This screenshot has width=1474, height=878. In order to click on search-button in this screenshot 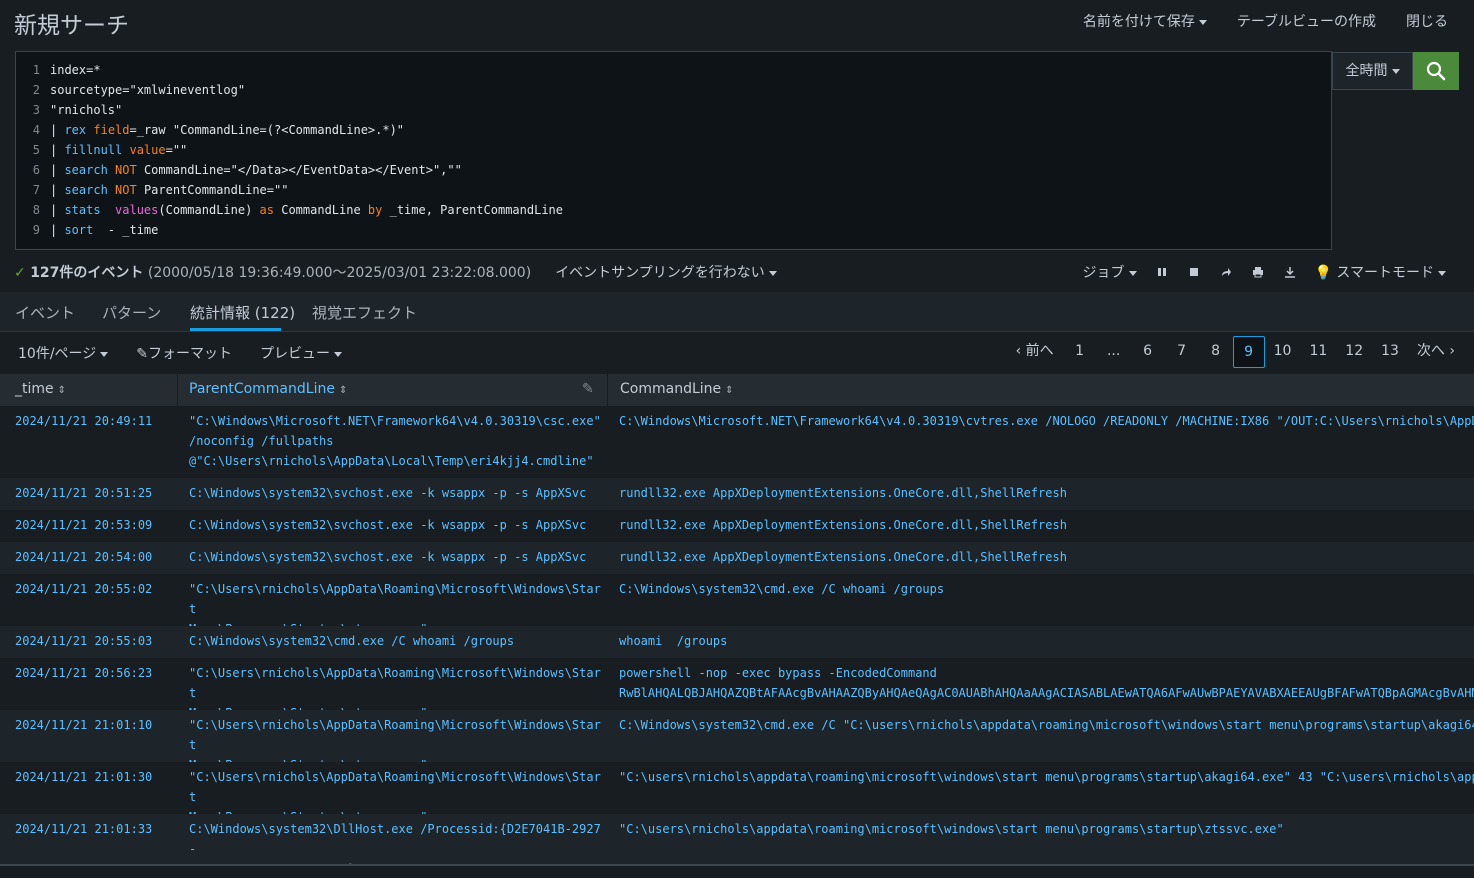, I will do `click(1436, 71)`.